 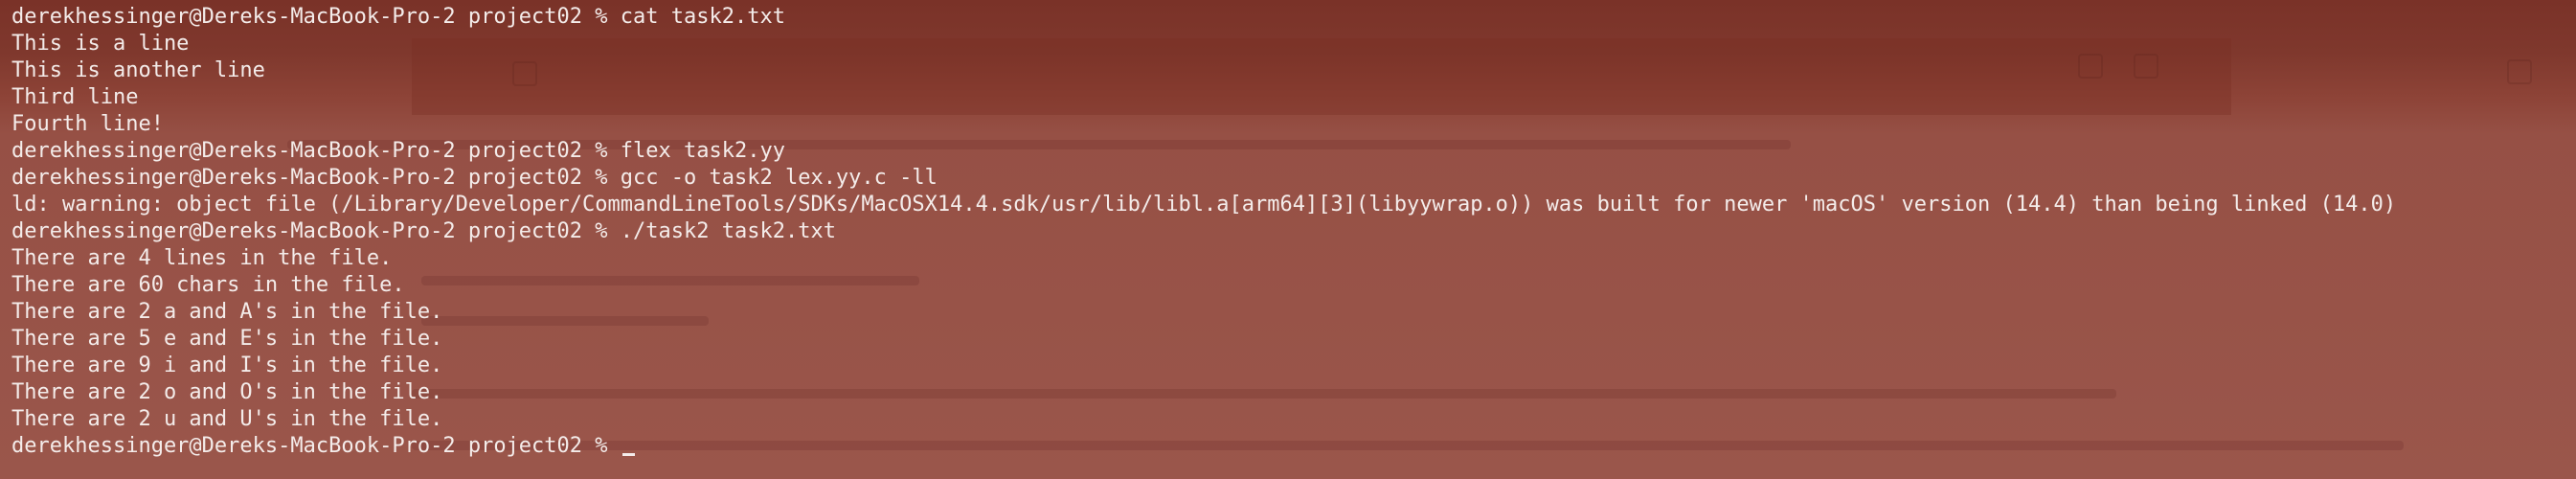 I want to click on terminal-line: There are 4 lines in the file., so click(x=202, y=258).